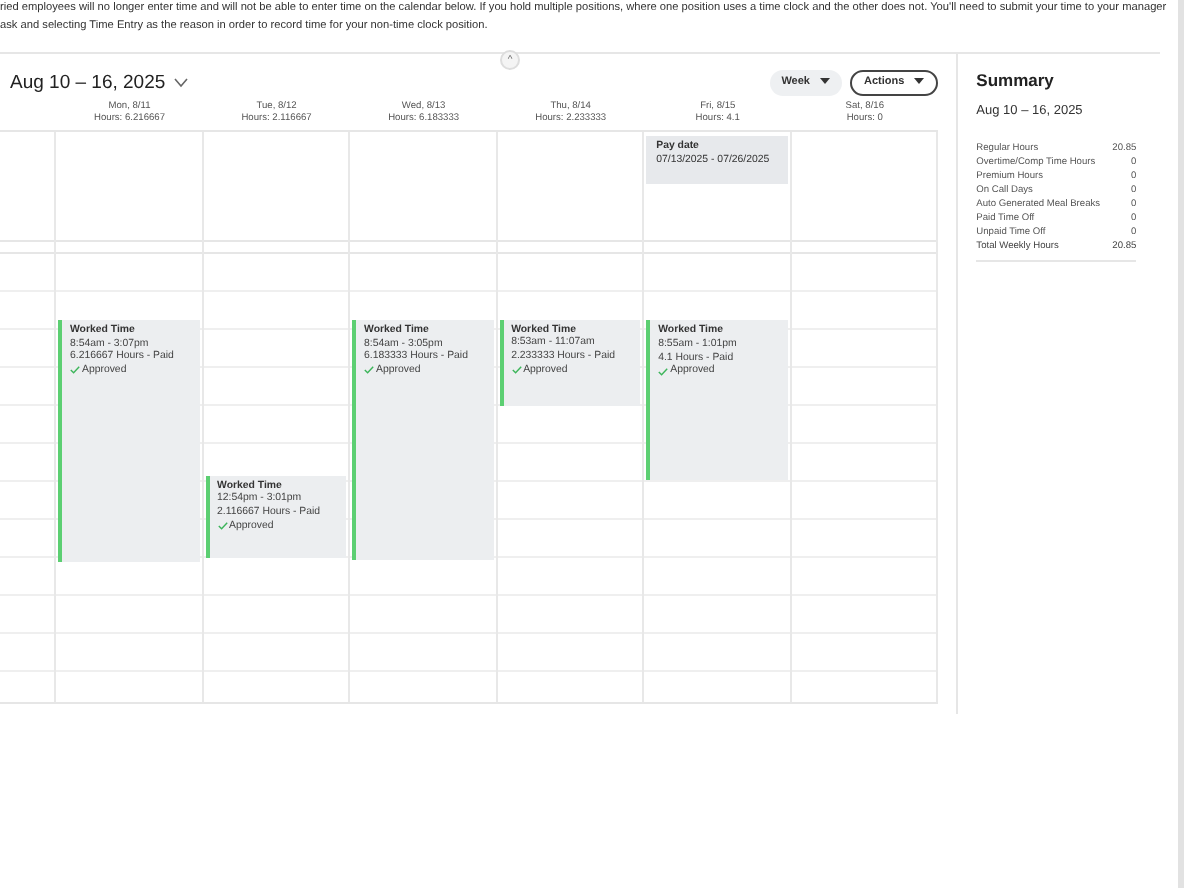  What do you see at coordinates (88, 82) in the screenshot?
I see `date-range: Aug 10 – 16, 2025` at bounding box center [88, 82].